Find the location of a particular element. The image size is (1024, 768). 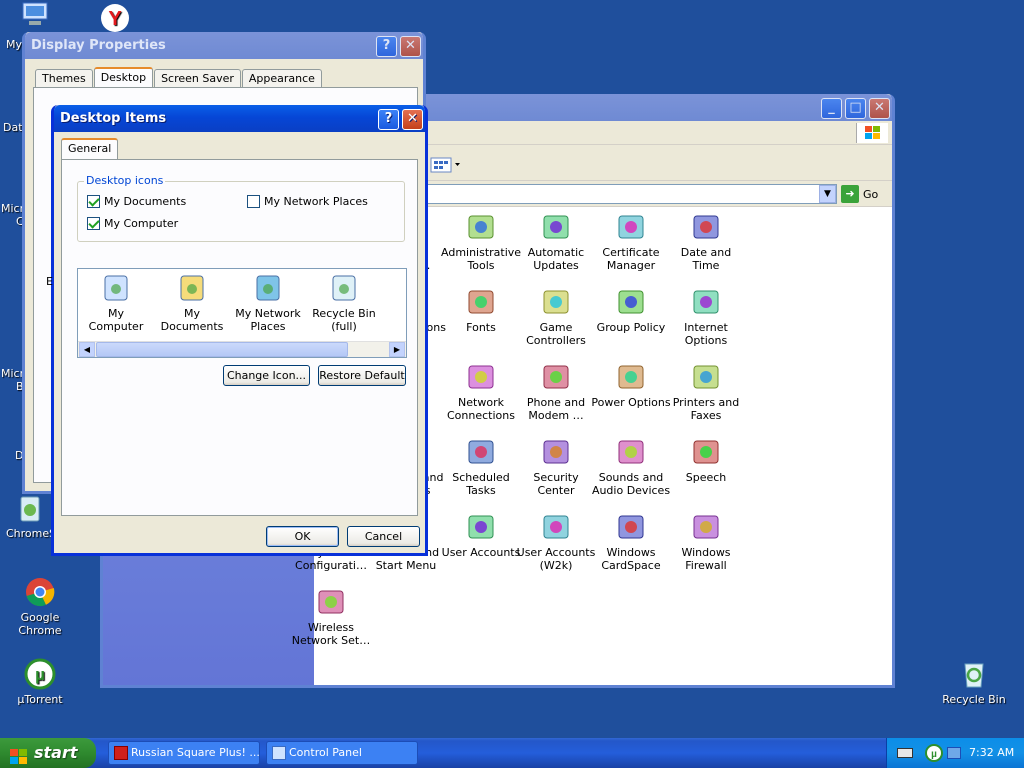

control-panel-item: User Accounts is located at coordinates (481, 535).